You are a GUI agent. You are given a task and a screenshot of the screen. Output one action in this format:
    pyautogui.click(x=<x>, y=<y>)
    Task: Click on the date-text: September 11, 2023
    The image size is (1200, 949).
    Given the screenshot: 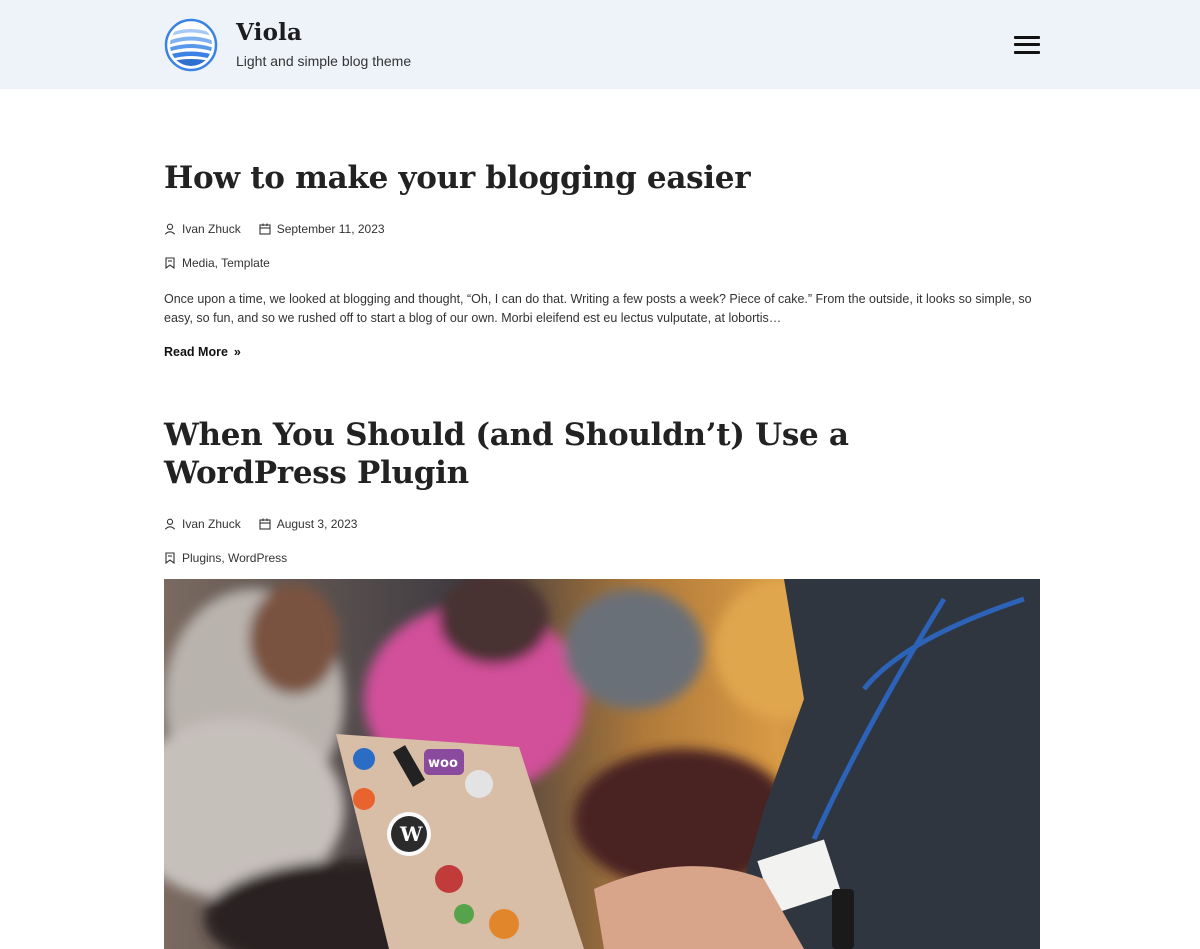 What is the action you would take?
    pyautogui.click(x=330, y=229)
    